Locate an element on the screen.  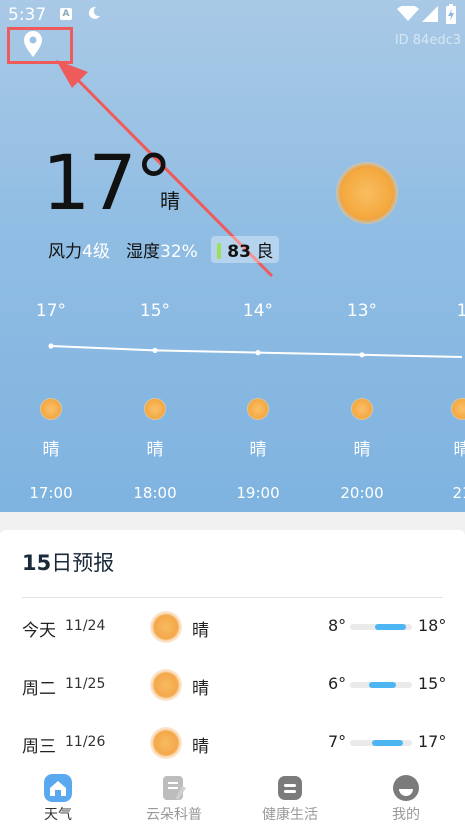
wind-label: 风力 is located at coordinates (65, 252).